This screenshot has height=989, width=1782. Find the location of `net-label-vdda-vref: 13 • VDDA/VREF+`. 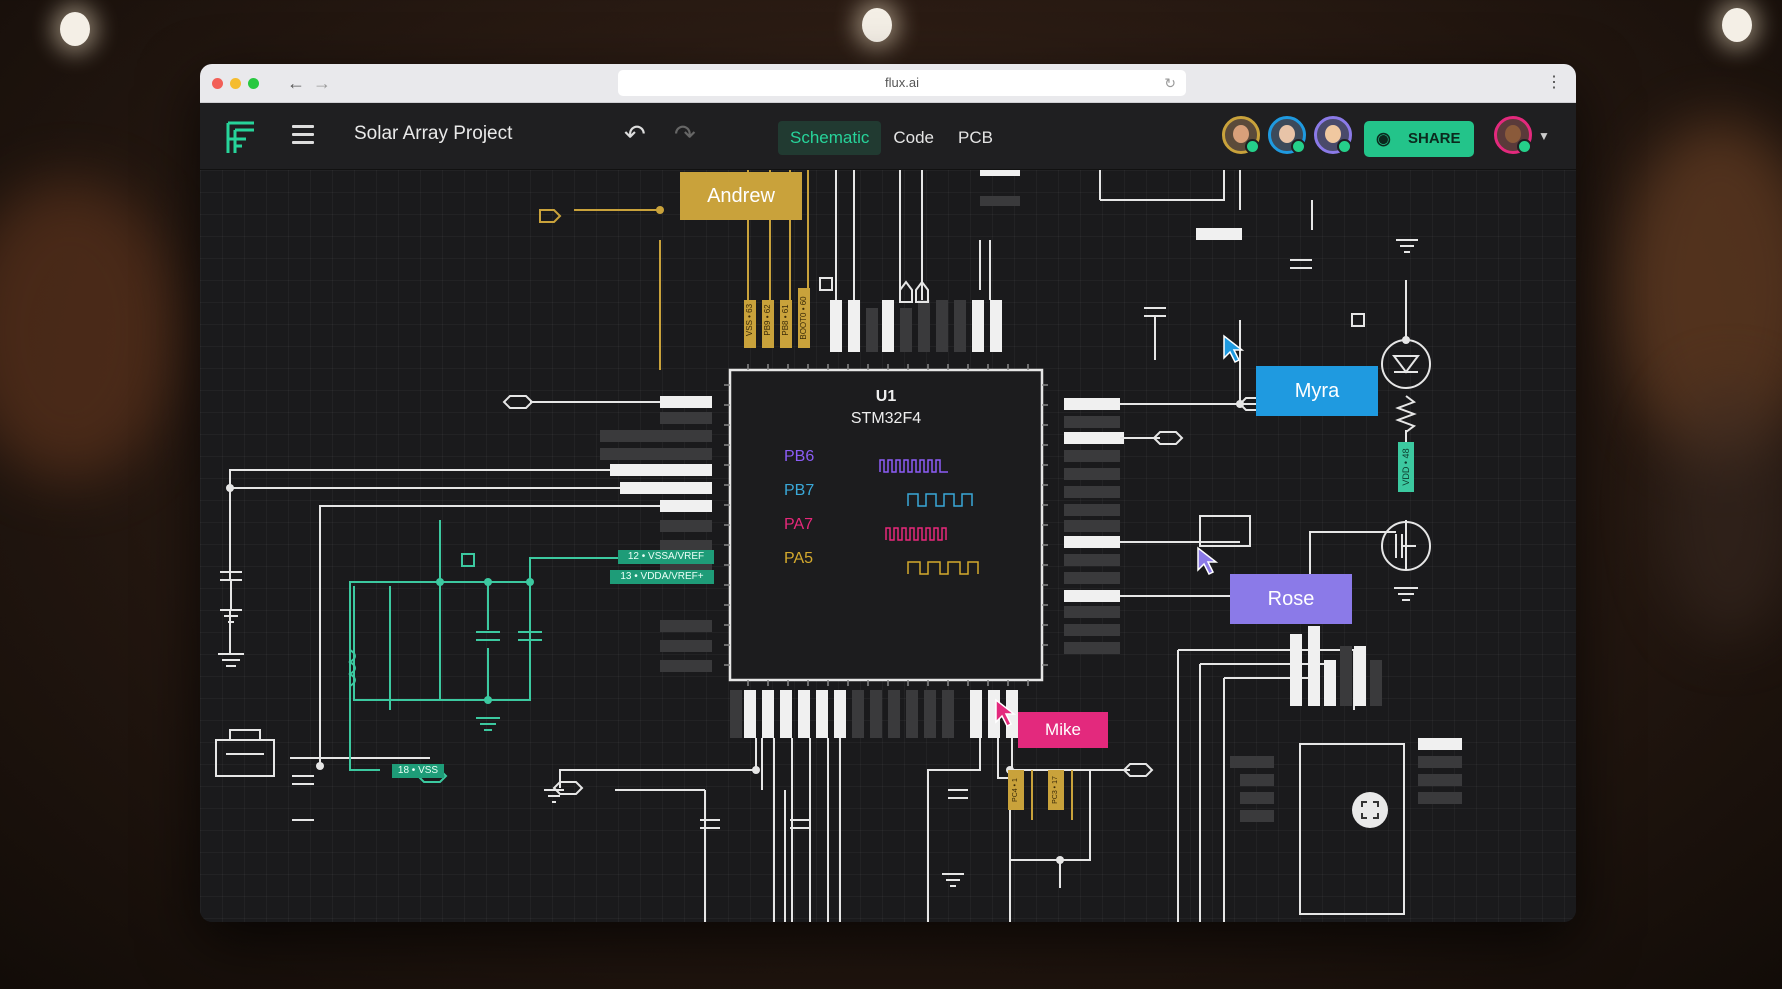

net-label-vdda-vref: 13 • VDDA/VREF+ is located at coordinates (662, 577).